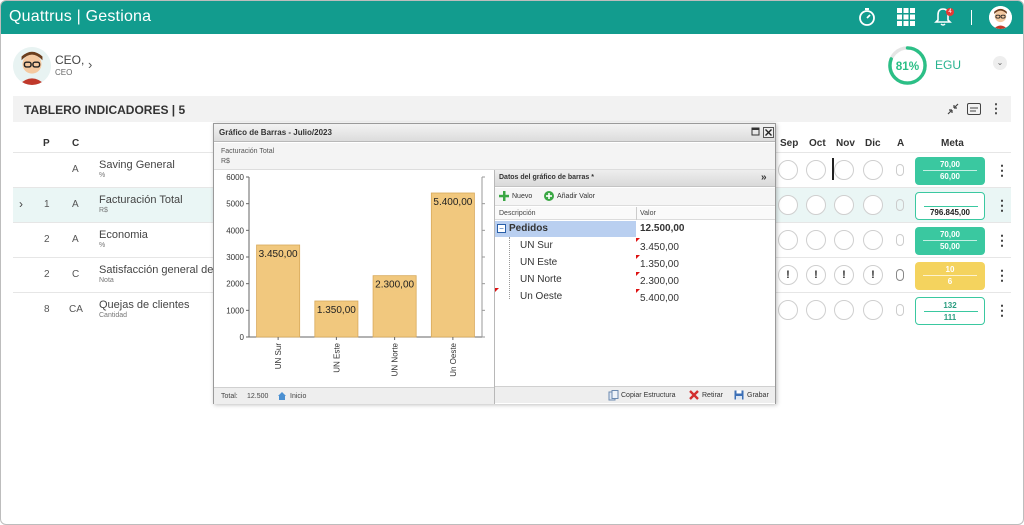 Image resolution: width=1024 pixels, height=525 pixels. What do you see at coordinates (635, 197) in the screenshot?
I see `data-panel-toolbar: Nuevo Añadir Valor` at bounding box center [635, 197].